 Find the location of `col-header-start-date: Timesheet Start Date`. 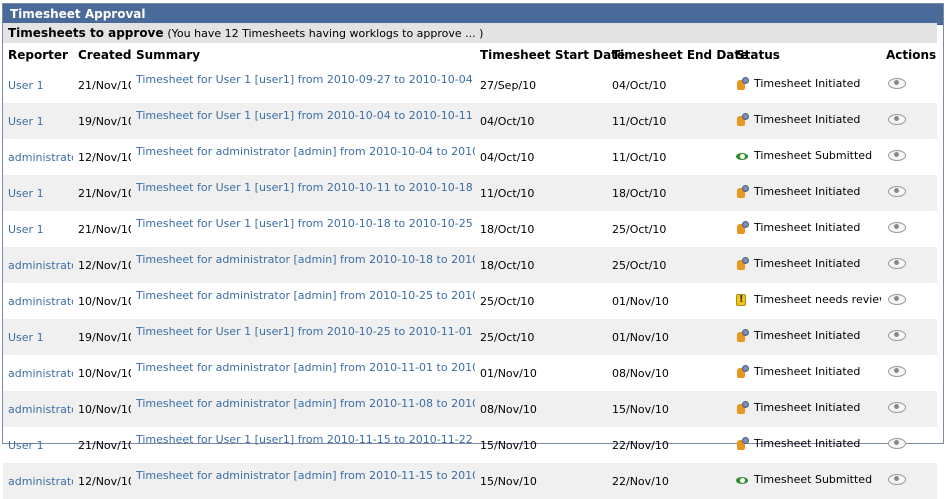

col-header-start-date: Timesheet Start Date is located at coordinates (550, 55).